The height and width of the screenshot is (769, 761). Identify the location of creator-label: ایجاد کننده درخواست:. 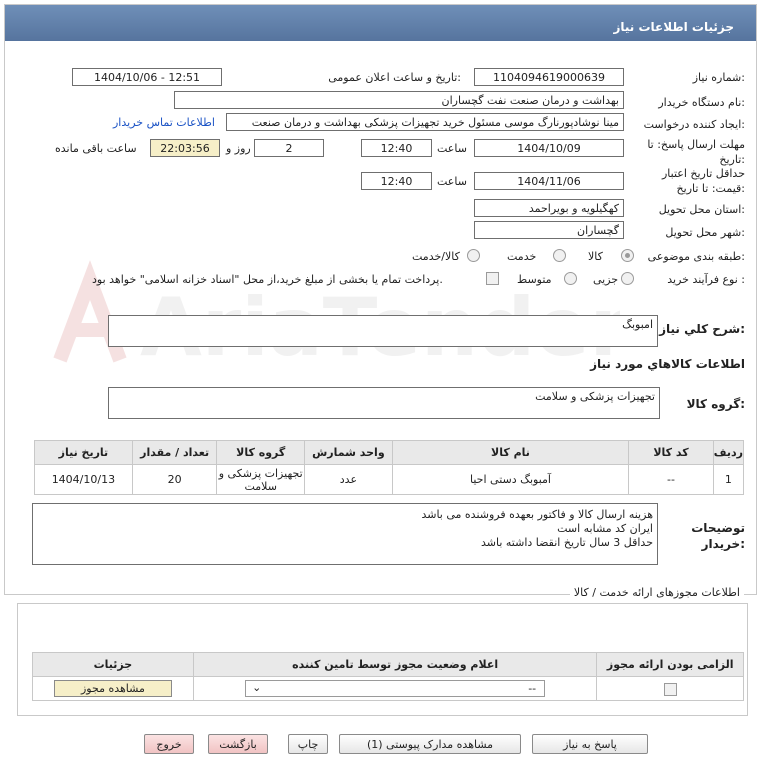
(694, 124).